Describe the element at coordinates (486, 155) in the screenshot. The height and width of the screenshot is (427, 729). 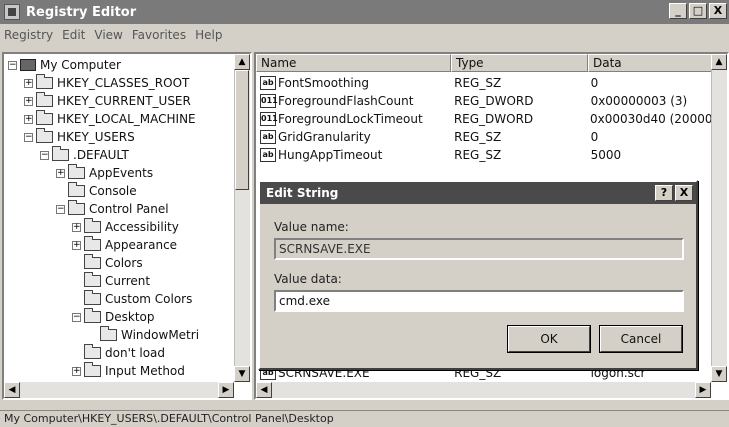
I see `value-row: ab HungAppTimeout REG_SZ 5000` at that location.